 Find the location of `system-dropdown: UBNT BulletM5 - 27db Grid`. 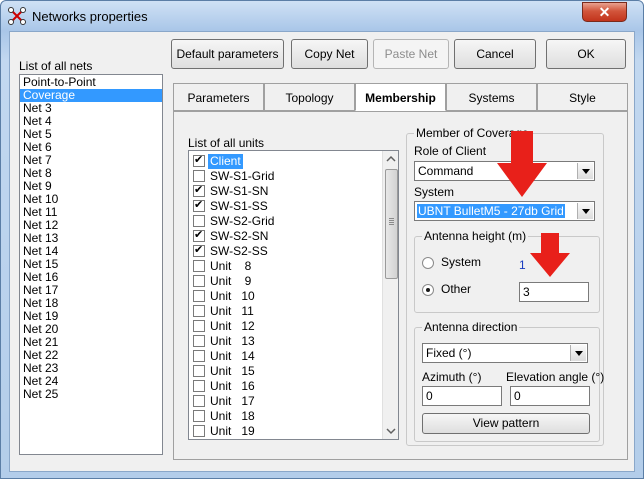

system-dropdown: UBNT BulletM5 - 27db Grid is located at coordinates (504, 211).